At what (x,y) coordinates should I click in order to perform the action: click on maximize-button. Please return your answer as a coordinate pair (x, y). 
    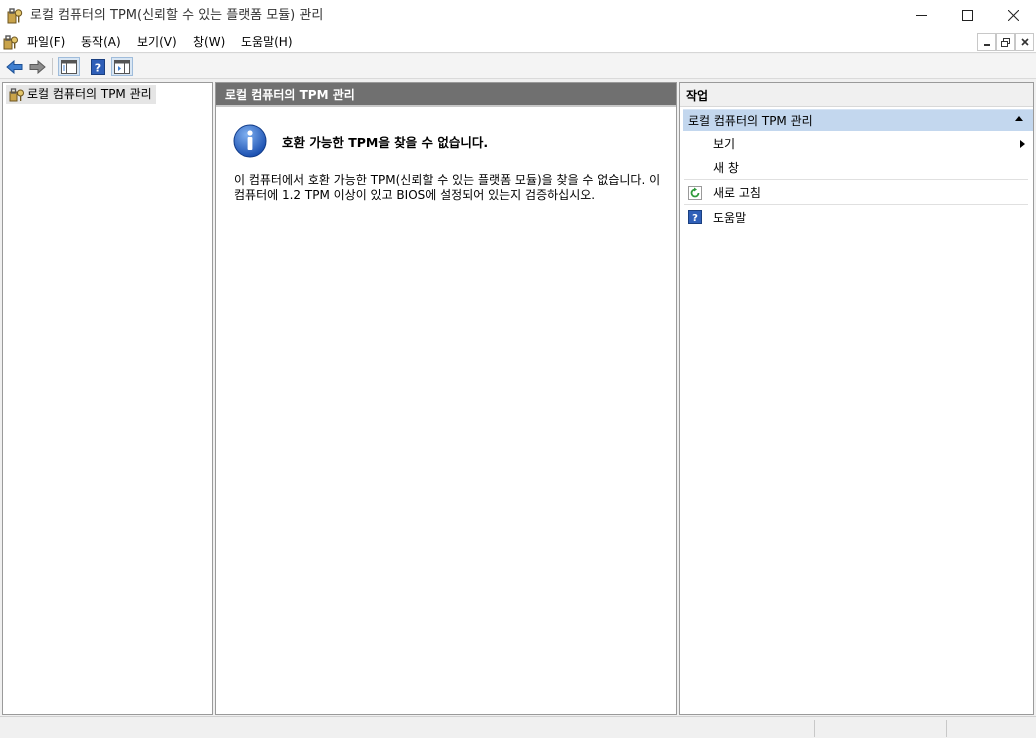
    Looking at the image, I should click on (967, 15).